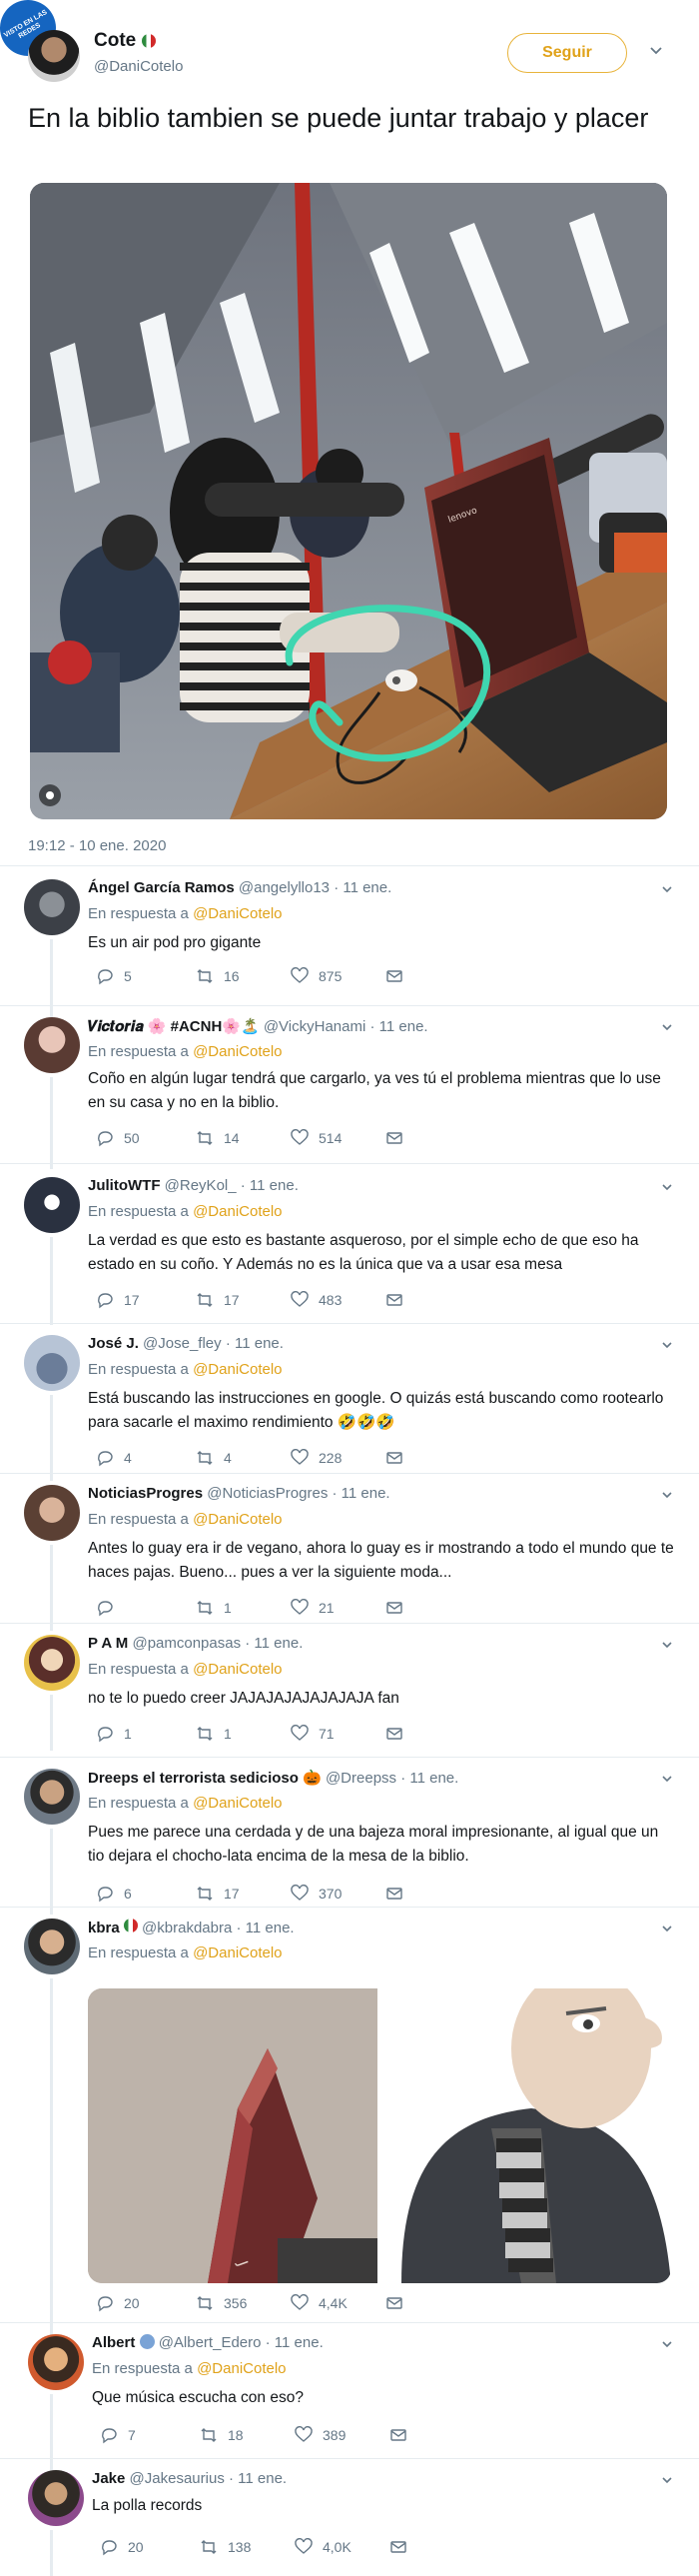 This screenshot has width=699, height=2576. What do you see at coordinates (104, 1928) in the screenshot?
I see `author-name: kbra` at bounding box center [104, 1928].